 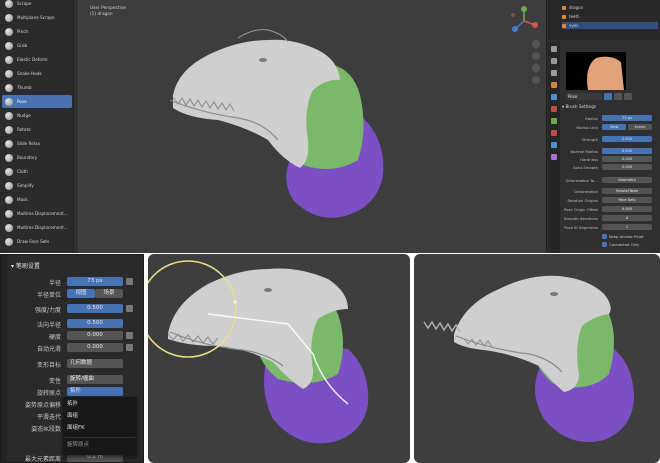 I want to click on brush-item-mask: Mask, so click(x=37, y=199).